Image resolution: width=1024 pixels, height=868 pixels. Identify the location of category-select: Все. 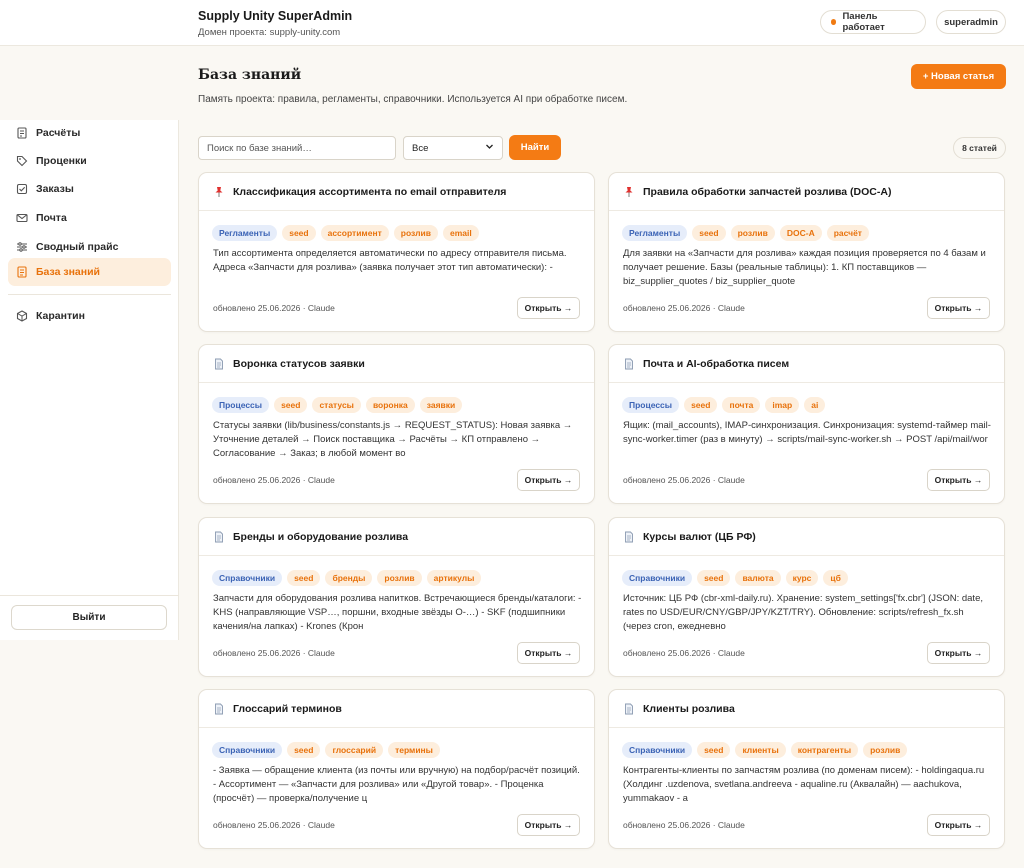
(453, 148).